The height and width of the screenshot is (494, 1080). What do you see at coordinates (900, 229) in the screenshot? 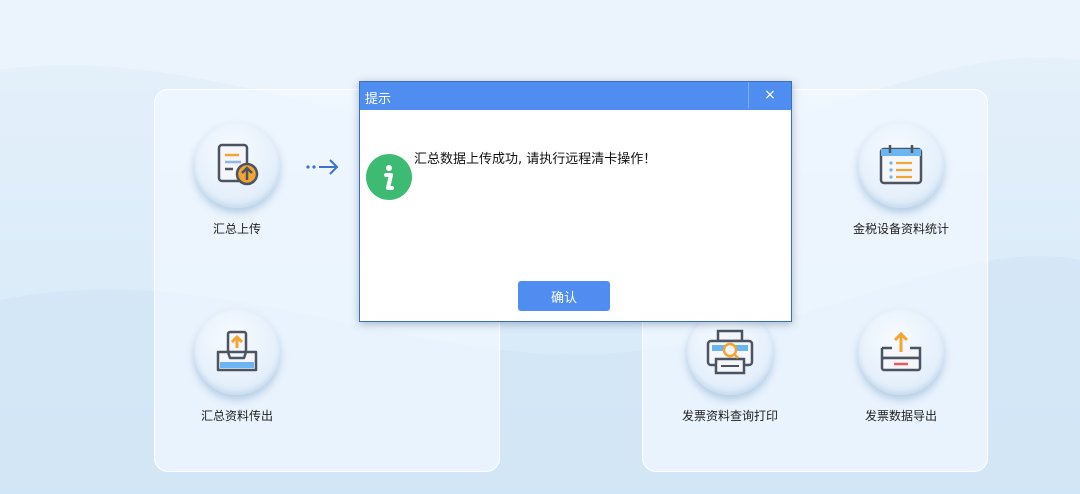
I see `tile-label: 金税设备资料统计` at bounding box center [900, 229].